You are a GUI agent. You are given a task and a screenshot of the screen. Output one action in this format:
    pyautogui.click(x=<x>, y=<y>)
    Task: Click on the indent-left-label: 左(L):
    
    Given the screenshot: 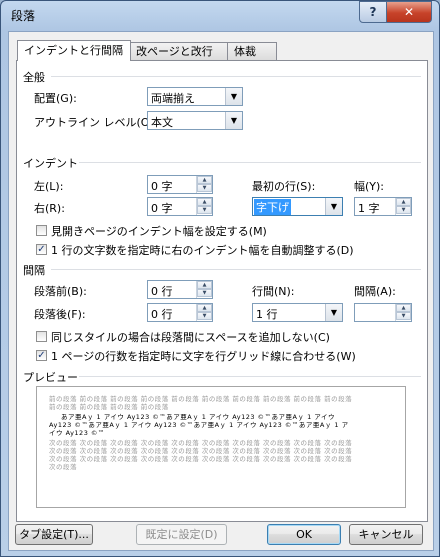 What is the action you would take?
    pyautogui.click(x=49, y=186)
    